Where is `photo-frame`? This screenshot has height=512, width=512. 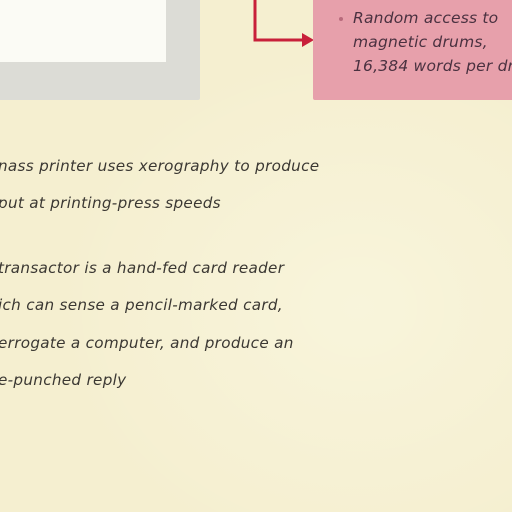
photo-frame is located at coordinates (100, 50).